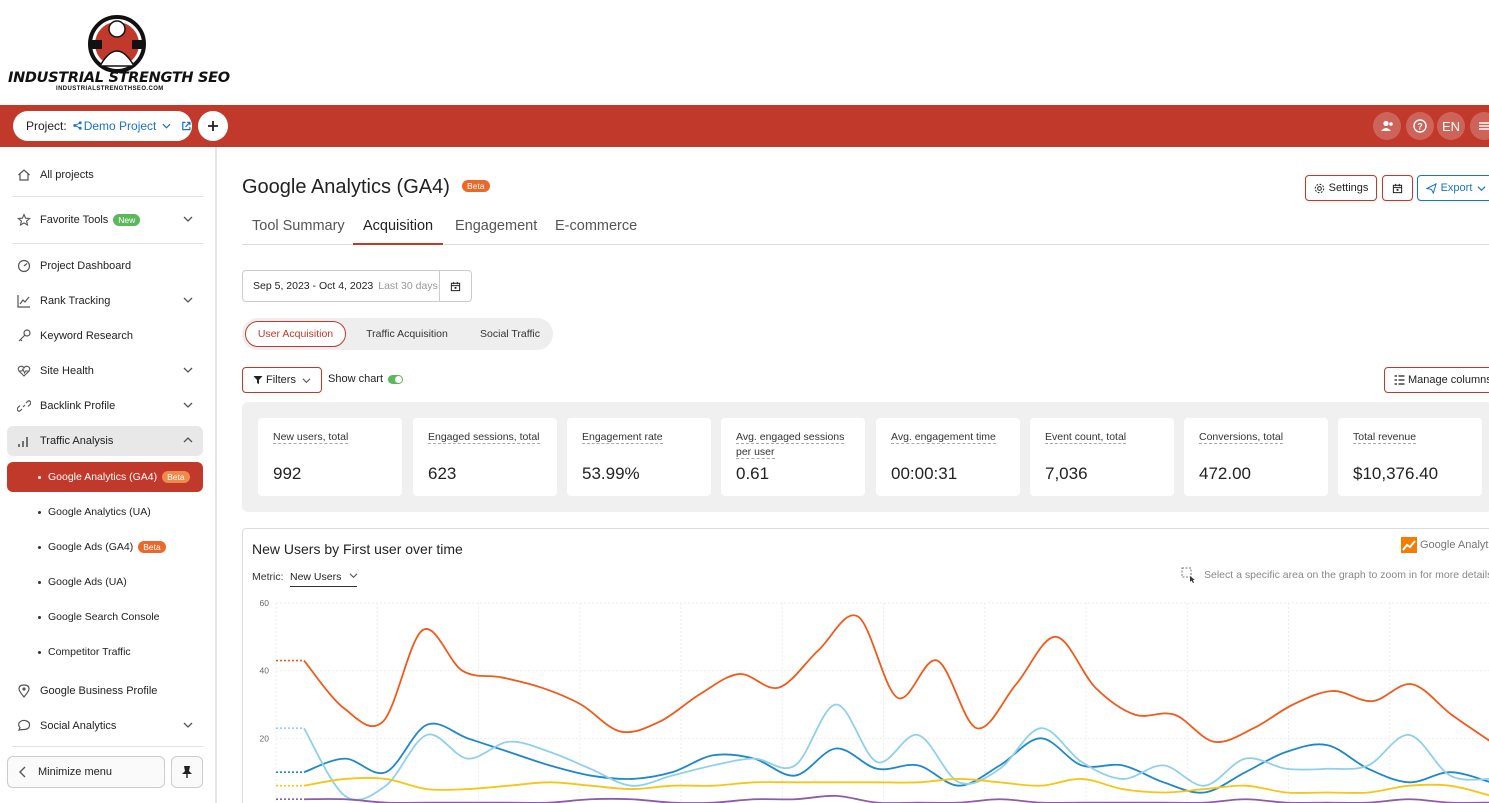 The image size is (1489, 803). I want to click on sidebar-sub-ga4: Google Analytics (GA4) Beta, so click(105, 477).